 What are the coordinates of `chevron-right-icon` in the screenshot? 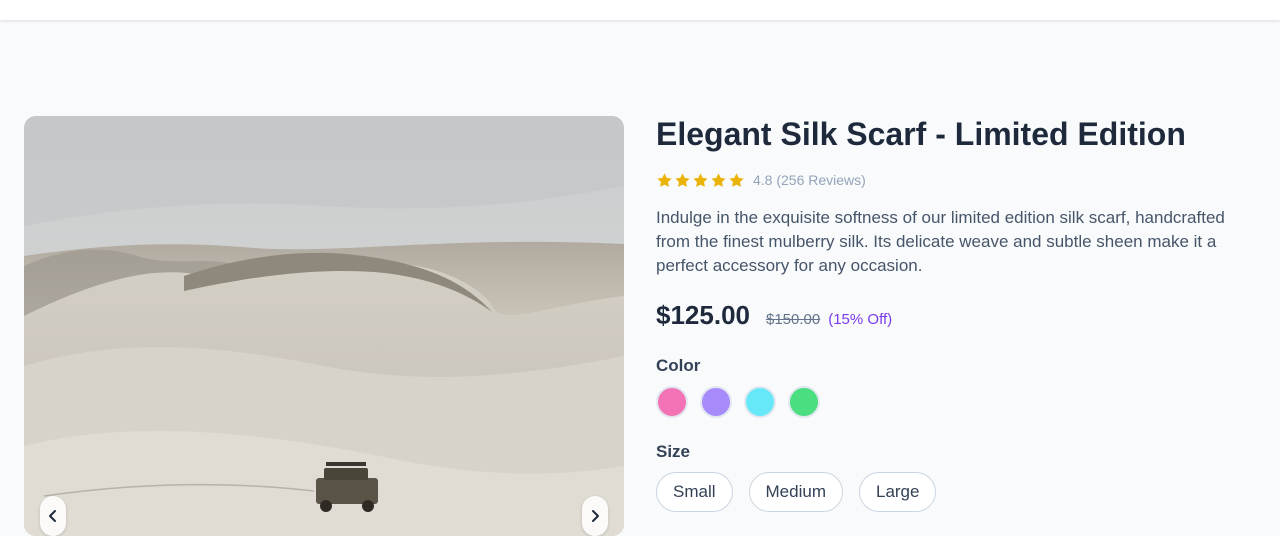 It's located at (595, 516).